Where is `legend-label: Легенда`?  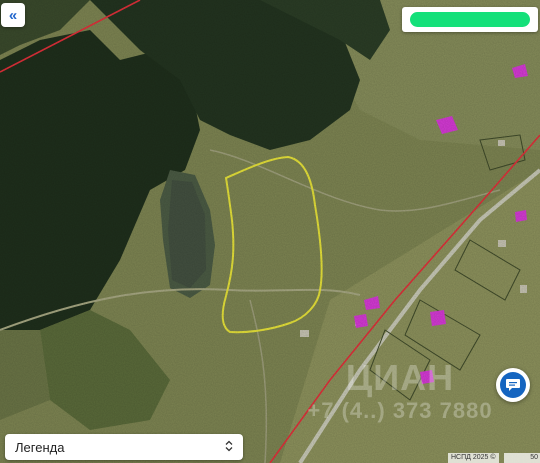
legend-label: Легенда is located at coordinates (40, 447).